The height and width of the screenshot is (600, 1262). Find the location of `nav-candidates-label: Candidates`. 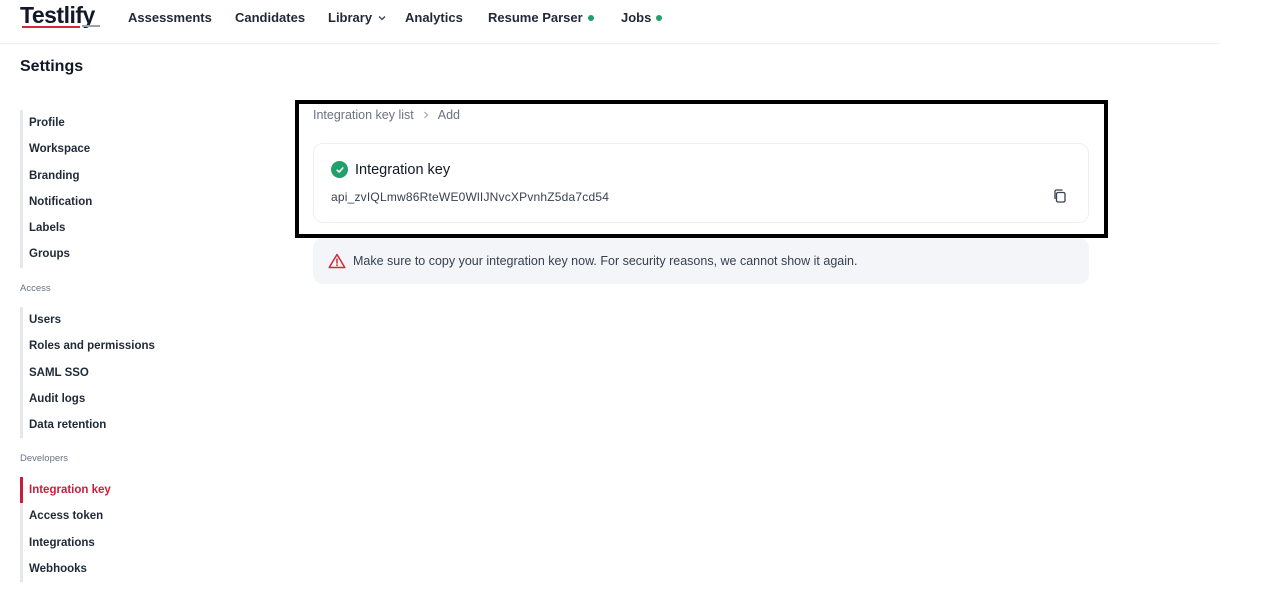

nav-candidates-label: Candidates is located at coordinates (270, 17).